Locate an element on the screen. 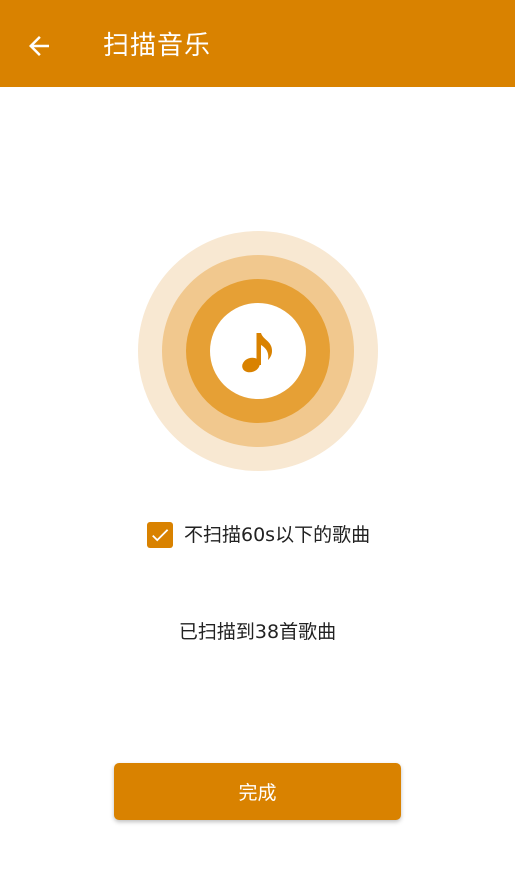  app-bar: 扫描音乐 is located at coordinates (257, 43).